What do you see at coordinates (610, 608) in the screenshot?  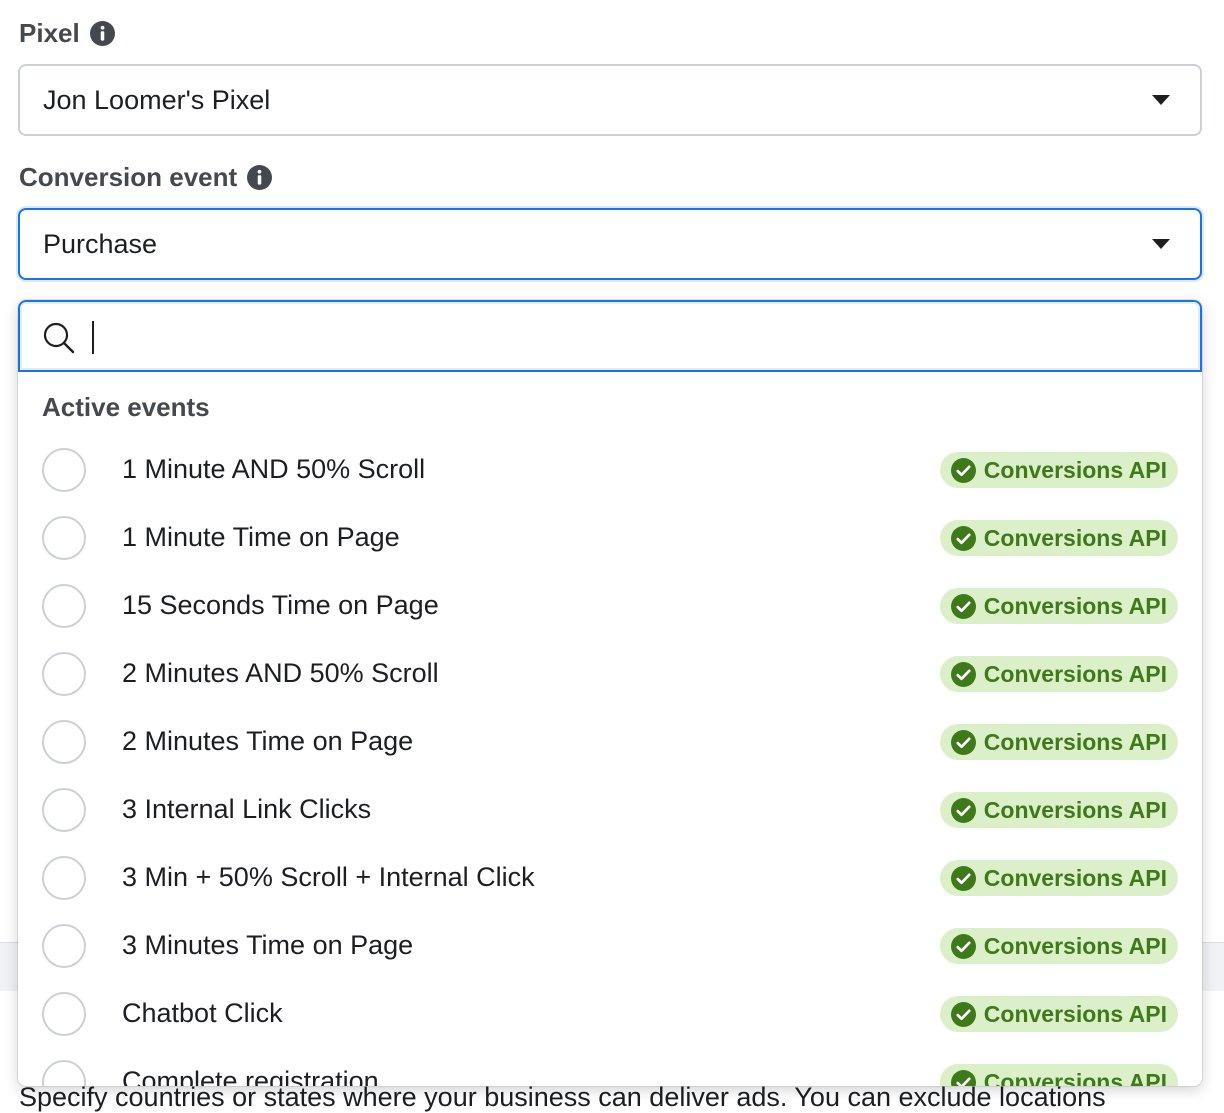 I see `list-item: 15 Seconds Time on Page Conversions API` at bounding box center [610, 608].